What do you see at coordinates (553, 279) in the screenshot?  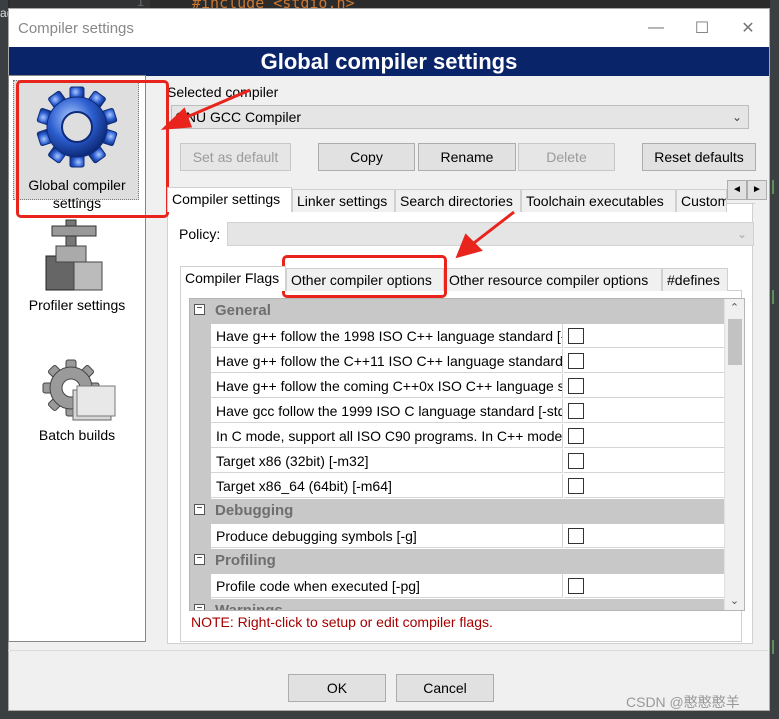 I see `tab-other-resource-compiler-options: Other resource compiler options` at bounding box center [553, 279].